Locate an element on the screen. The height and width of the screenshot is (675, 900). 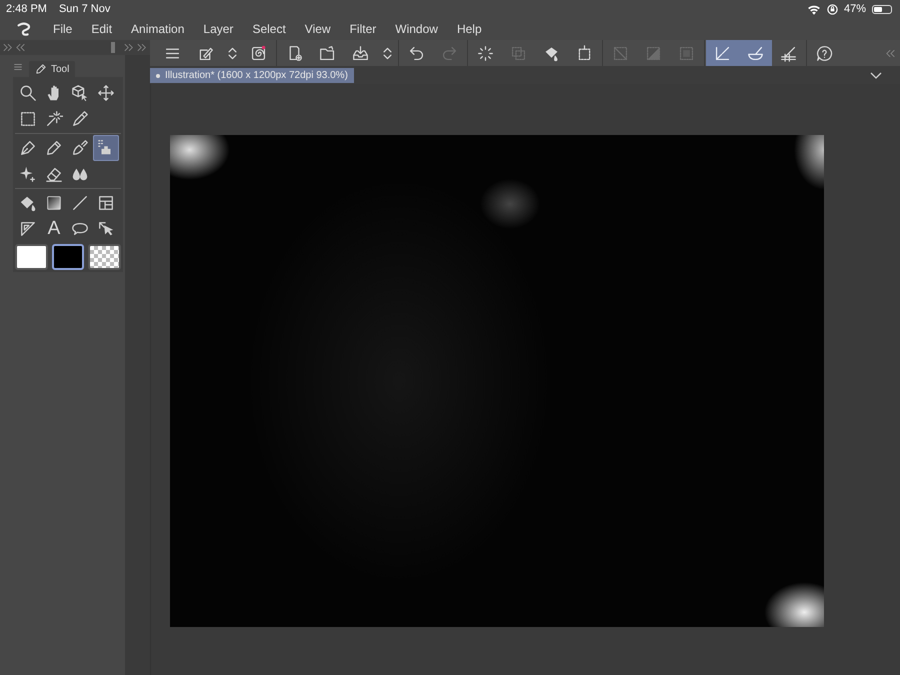
battery-icon is located at coordinates (882, 9).